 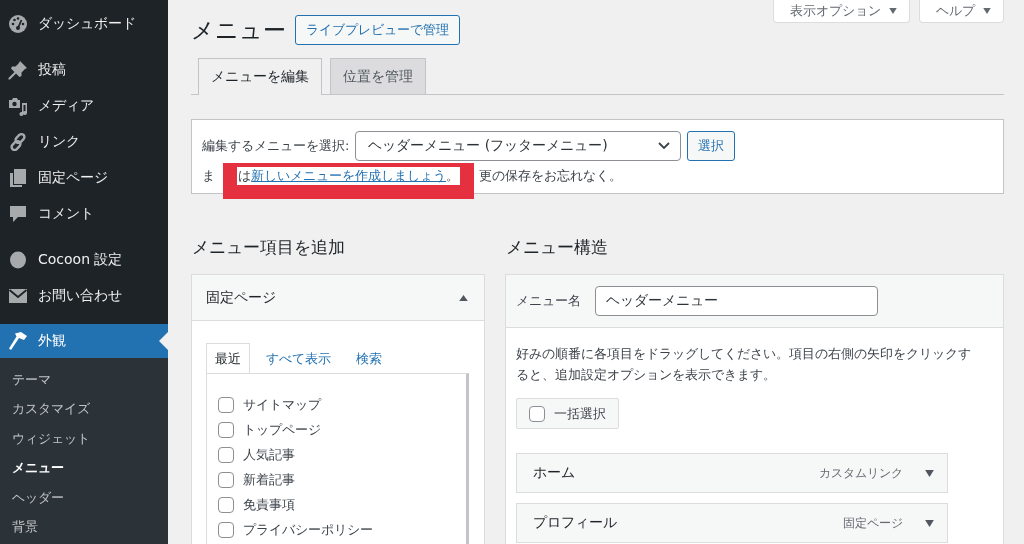 What do you see at coordinates (84, 527) in the screenshot?
I see `submenu-item: 背景` at bounding box center [84, 527].